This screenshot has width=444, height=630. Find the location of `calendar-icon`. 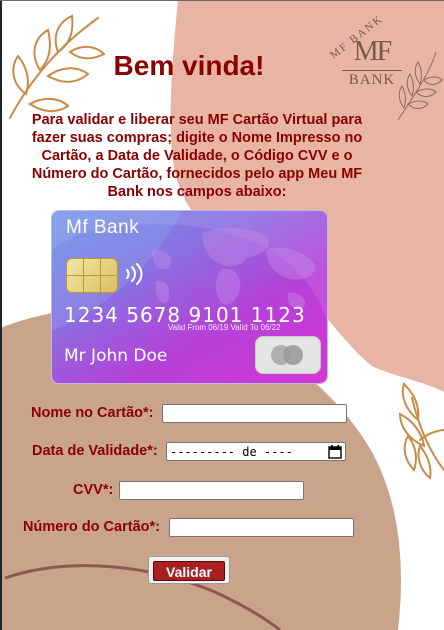

calendar-icon is located at coordinates (335, 451).